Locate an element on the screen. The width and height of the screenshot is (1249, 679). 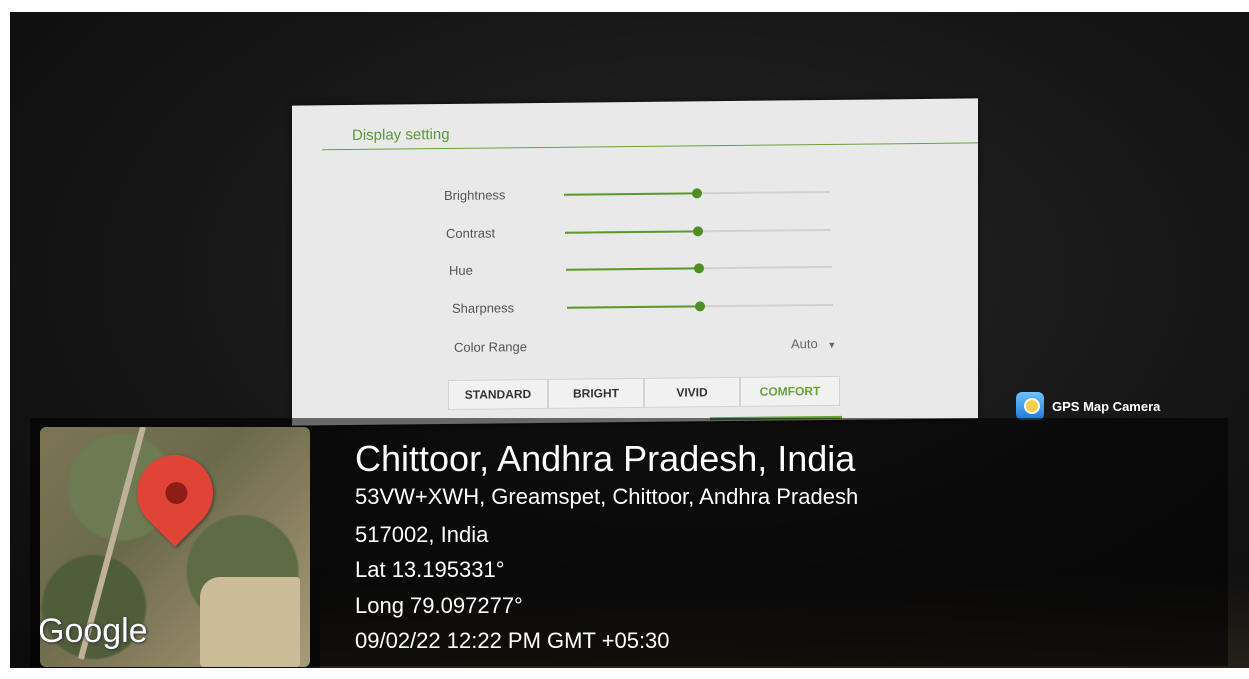
latitude: Lat 13.195331° is located at coordinates (430, 569).